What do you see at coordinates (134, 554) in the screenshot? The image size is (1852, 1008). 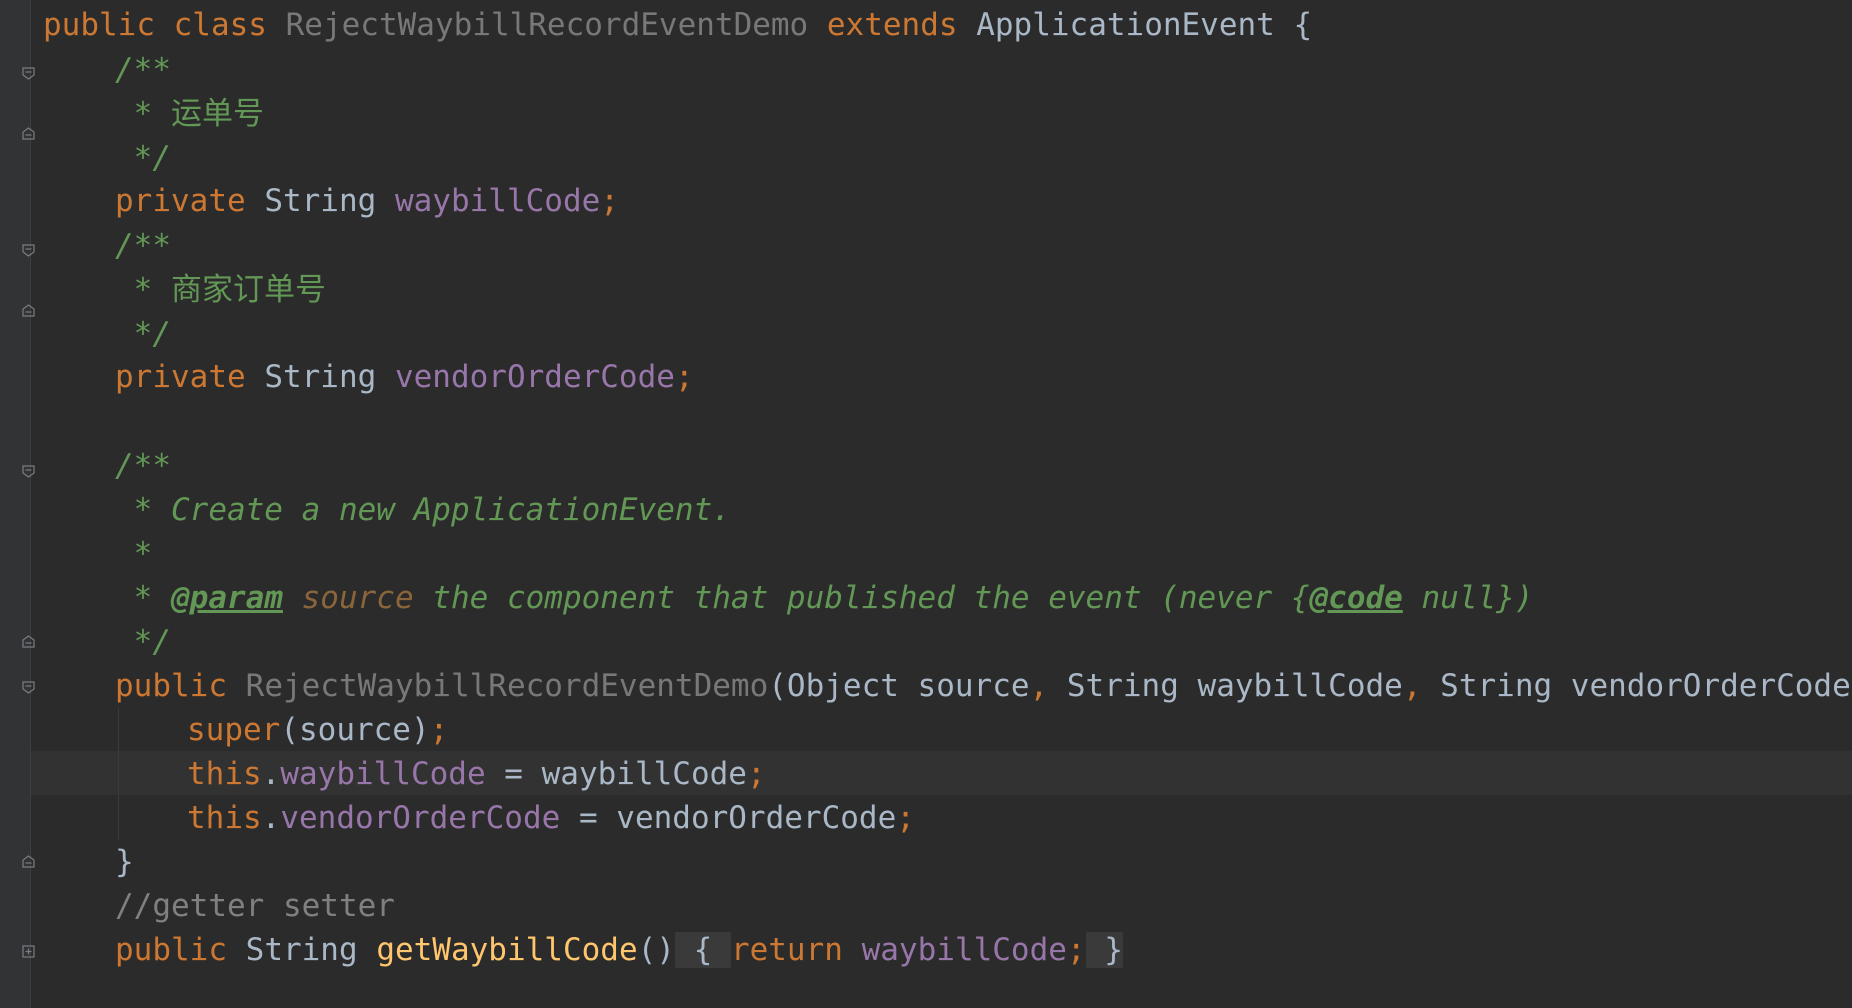 I see `doc-comment: *` at bounding box center [134, 554].